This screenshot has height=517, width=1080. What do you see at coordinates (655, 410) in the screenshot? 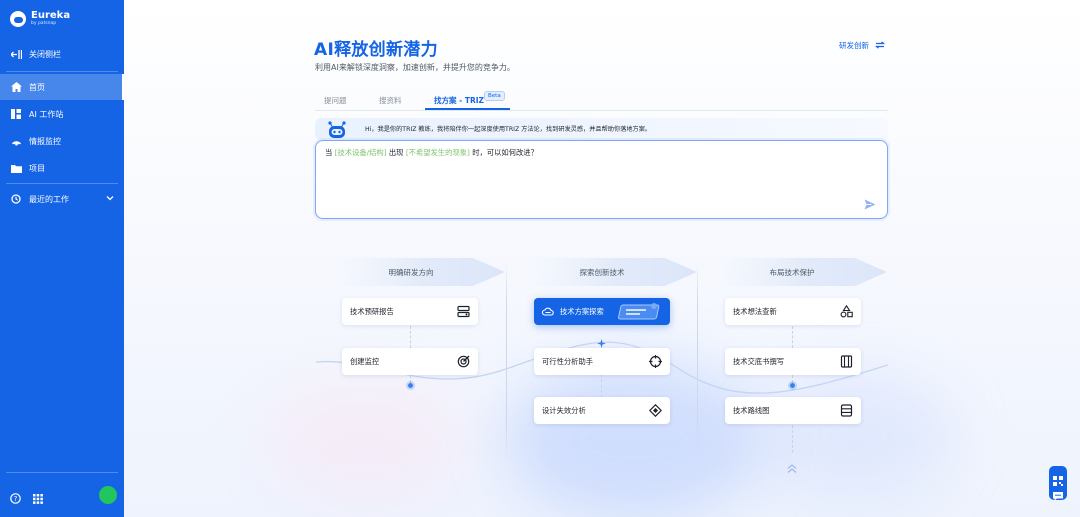
I see `diamond-icon` at bounding box center [655, 410].